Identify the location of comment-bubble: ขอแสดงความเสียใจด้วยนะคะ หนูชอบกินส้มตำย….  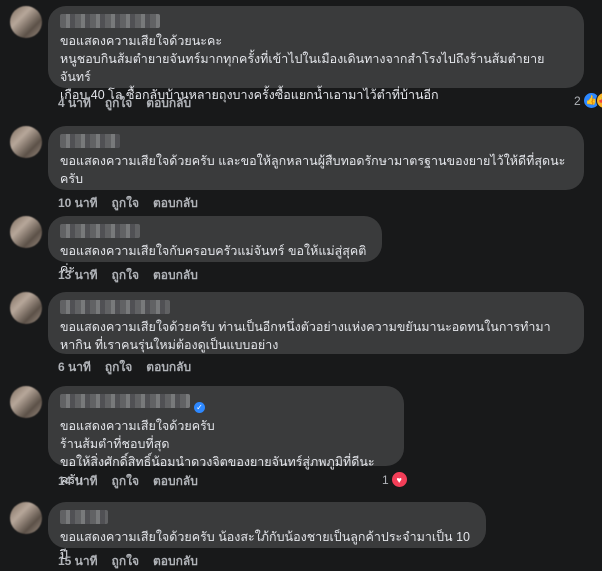
(316, 54).